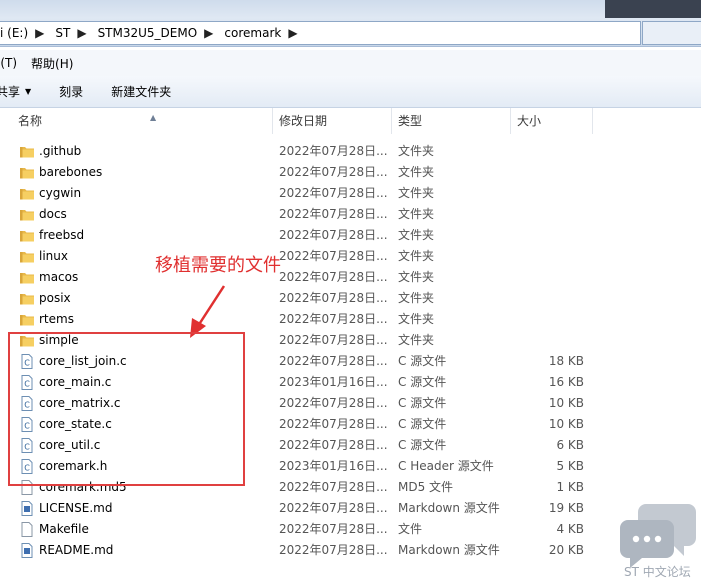 This screenshot has width=701, height=586. Describe the element at coordinates (60, 151) in the screenshot. I see `file-name: .github` at that location.